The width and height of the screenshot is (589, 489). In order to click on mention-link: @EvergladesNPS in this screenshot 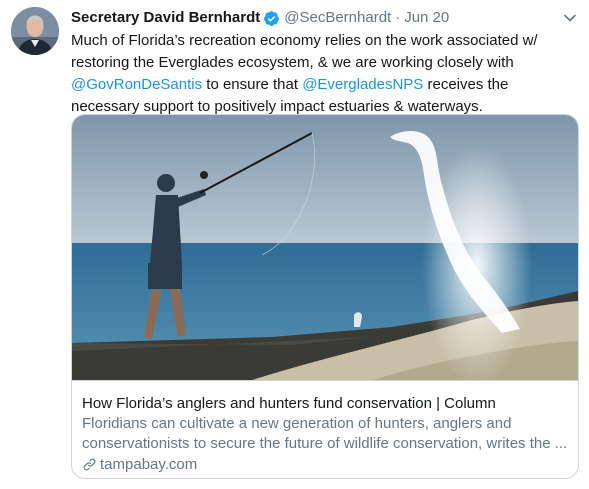, I will do `click(362, 84)`.